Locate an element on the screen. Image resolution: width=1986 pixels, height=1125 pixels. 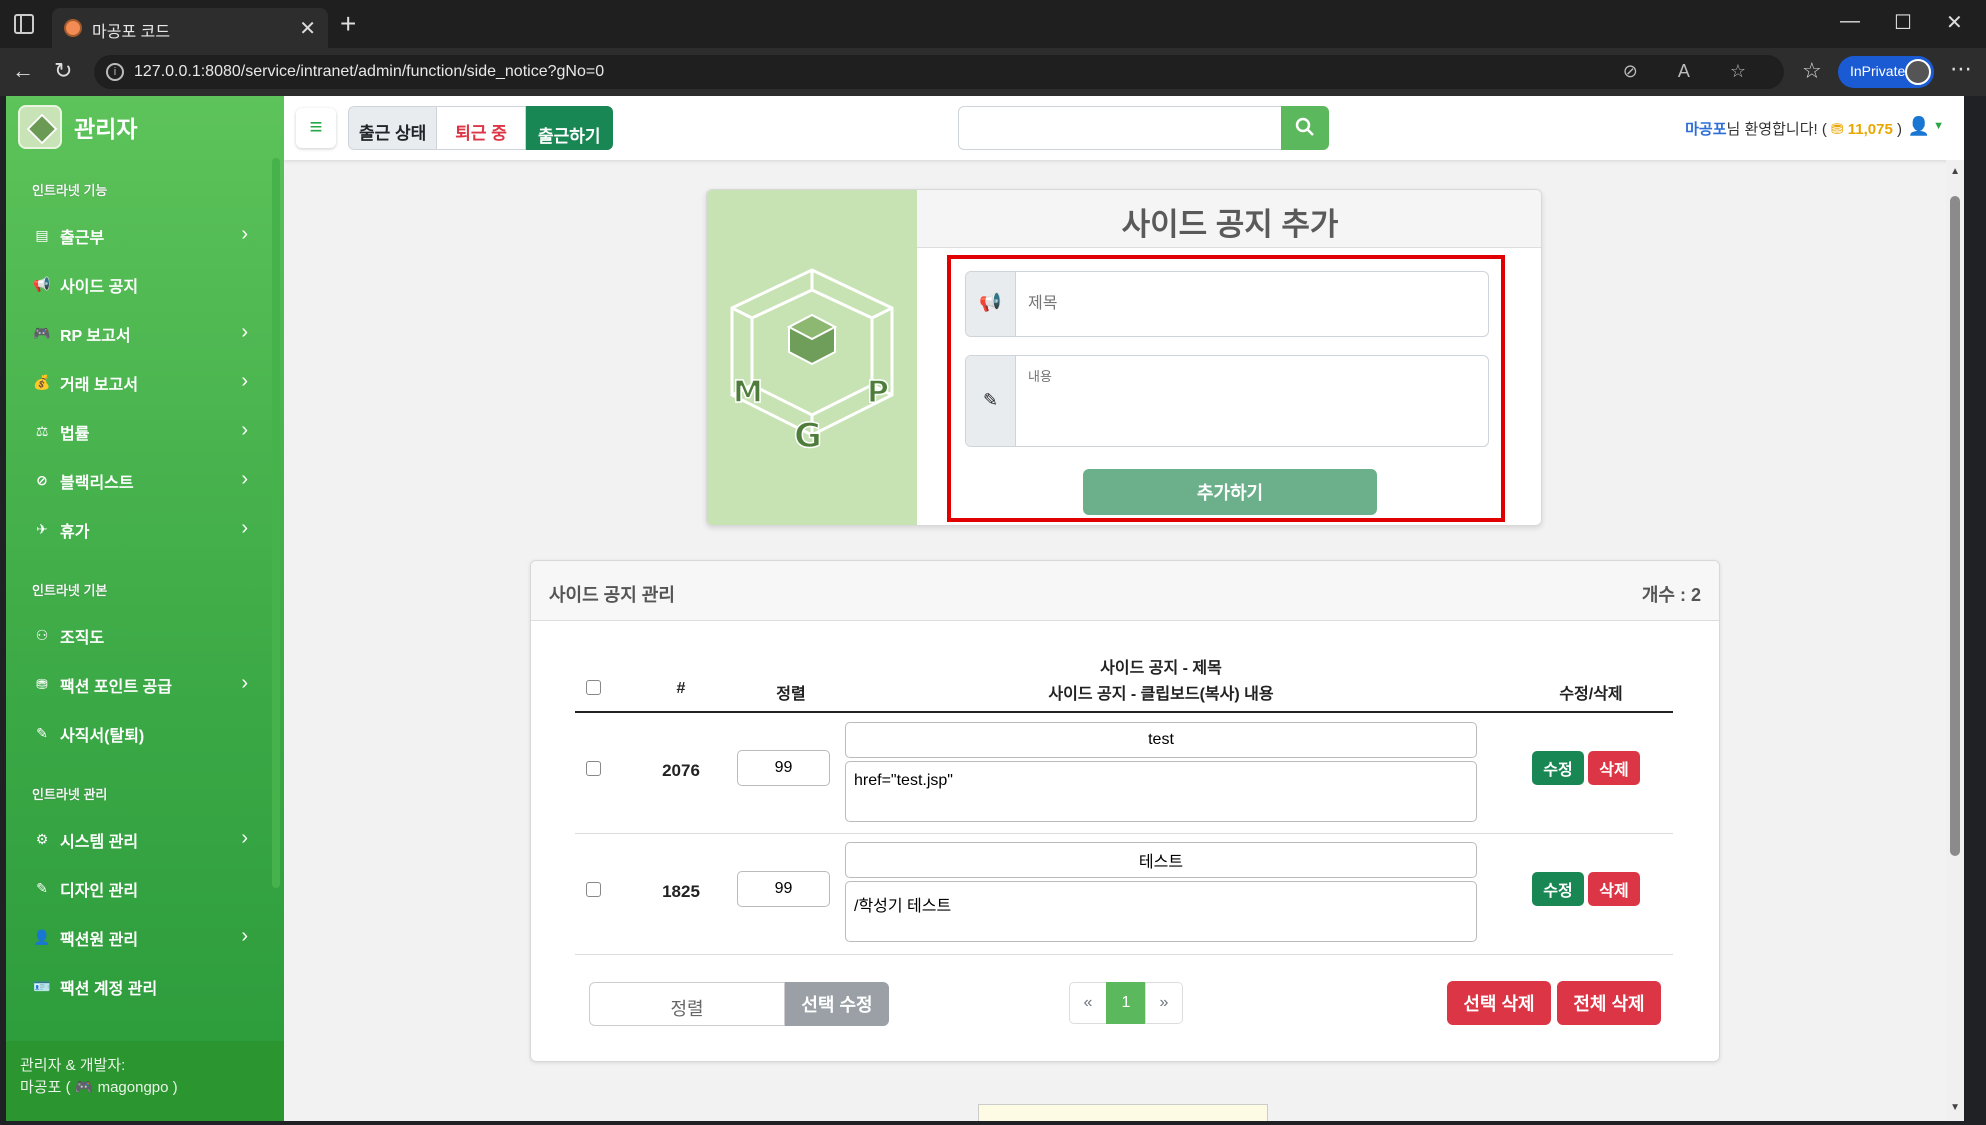
search-button is located at coordinates (1305, 128).